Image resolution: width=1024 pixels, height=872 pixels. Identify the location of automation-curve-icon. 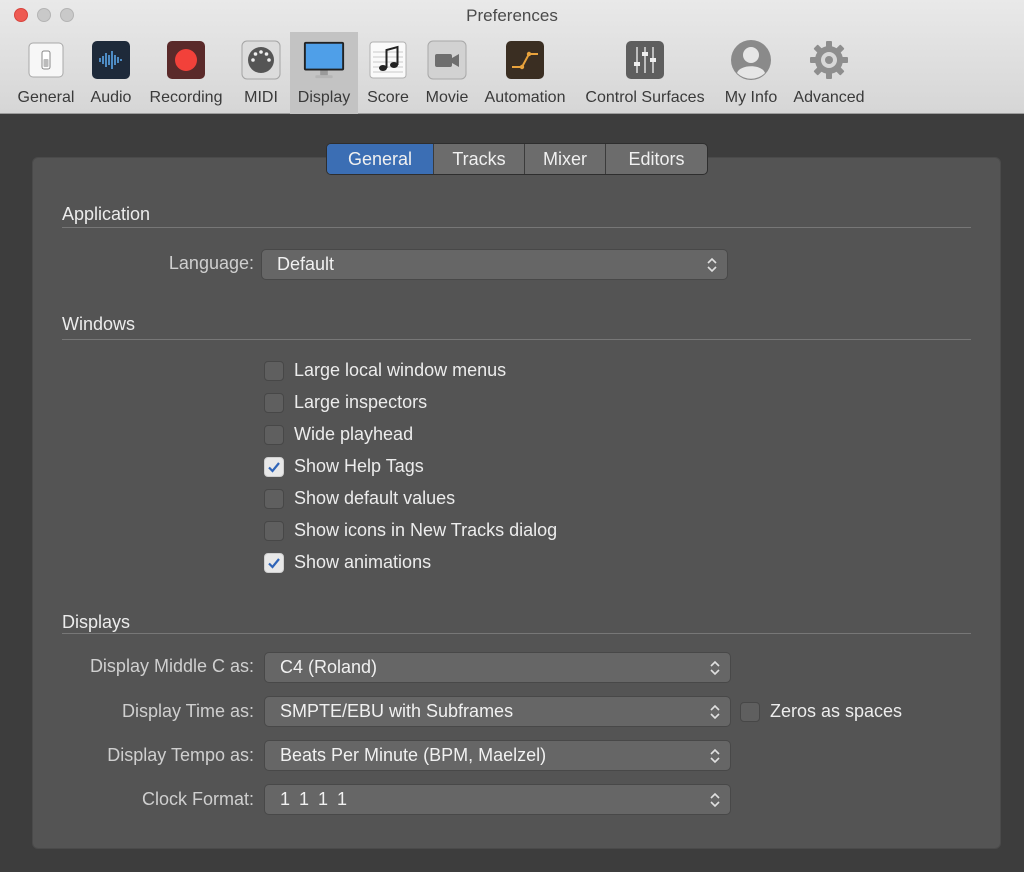
(525, 60).